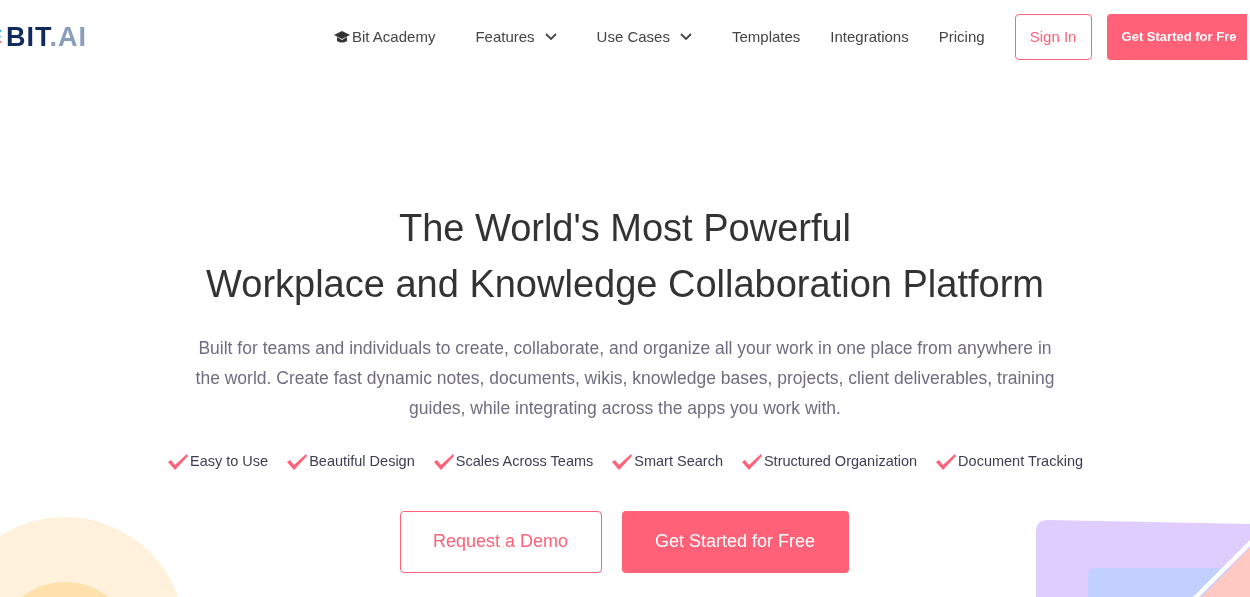 The image size is (1250, 597). I want to click on logo: BIT.AI, so click(43, 37).